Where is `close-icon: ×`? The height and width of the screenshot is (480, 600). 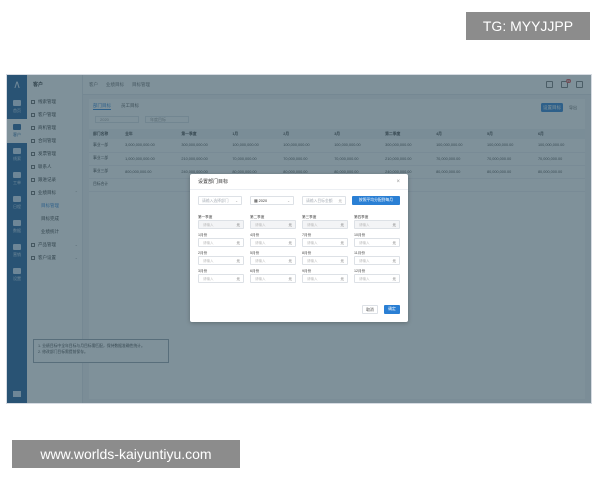 close-icon: × is located at coordinates (398, 182).